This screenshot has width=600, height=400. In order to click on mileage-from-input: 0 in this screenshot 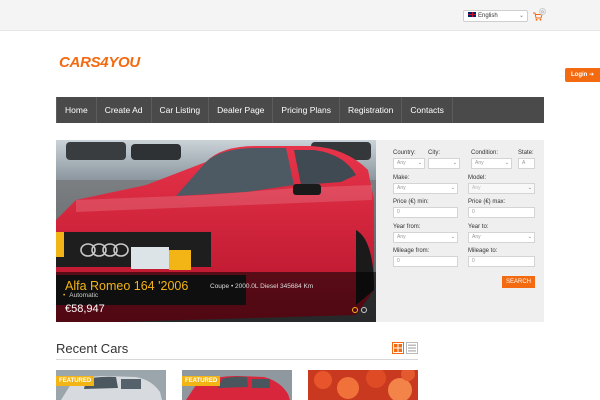, I will do `click(425, 261)`.